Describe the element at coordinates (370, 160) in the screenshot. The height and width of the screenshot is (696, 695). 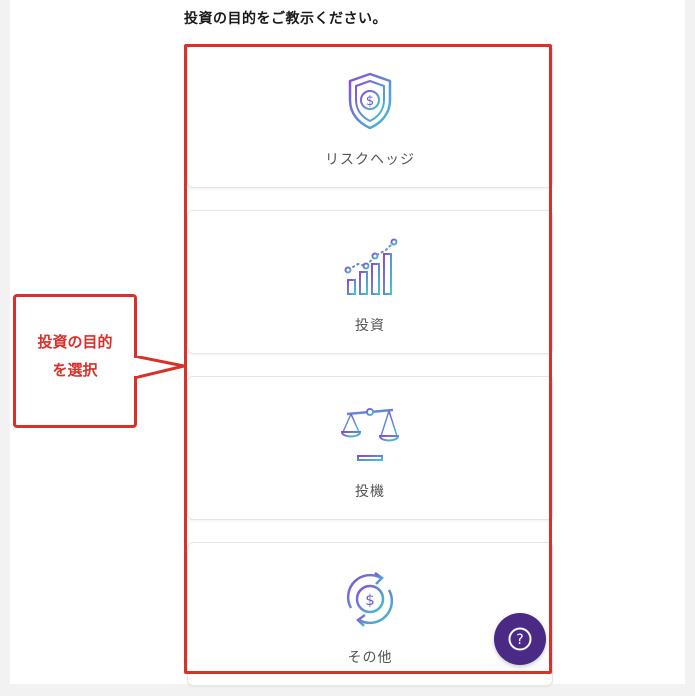
I see `option-label: リスクヘッジ` at that location.